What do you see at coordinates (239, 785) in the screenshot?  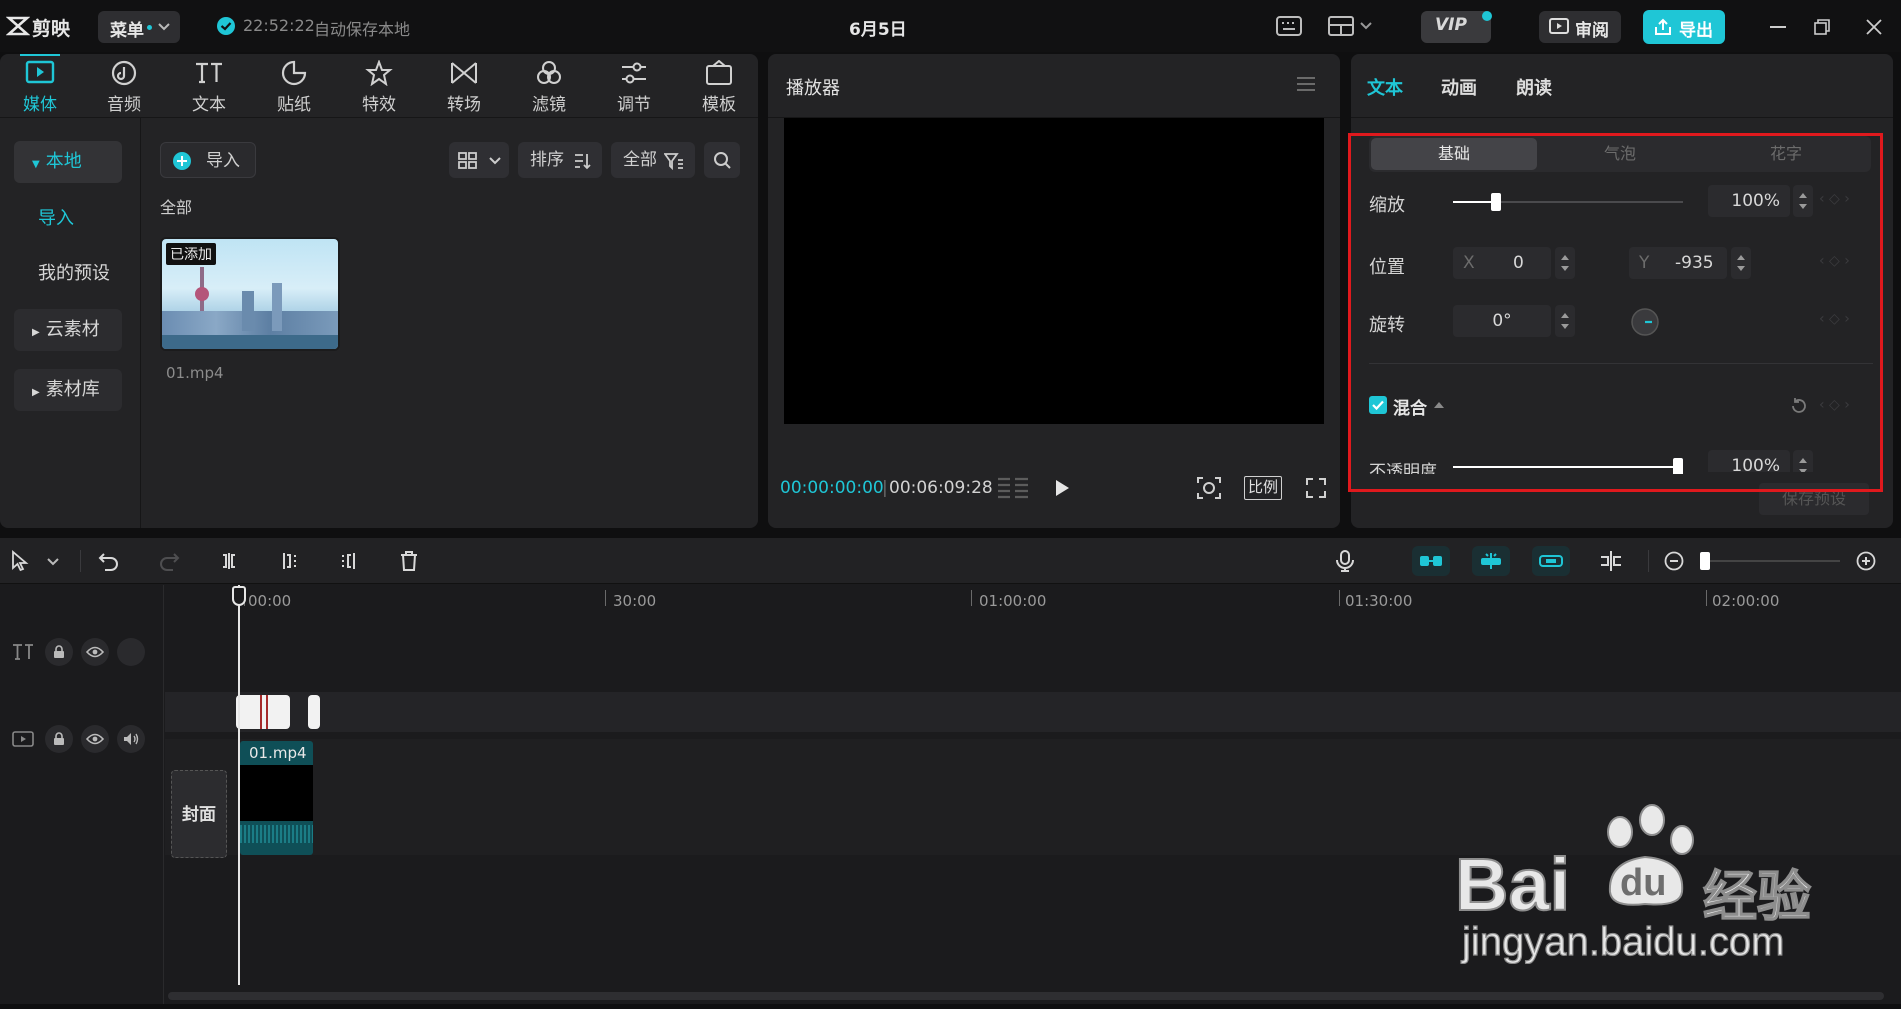 I see `playhead` at bounding box center [239, 785].